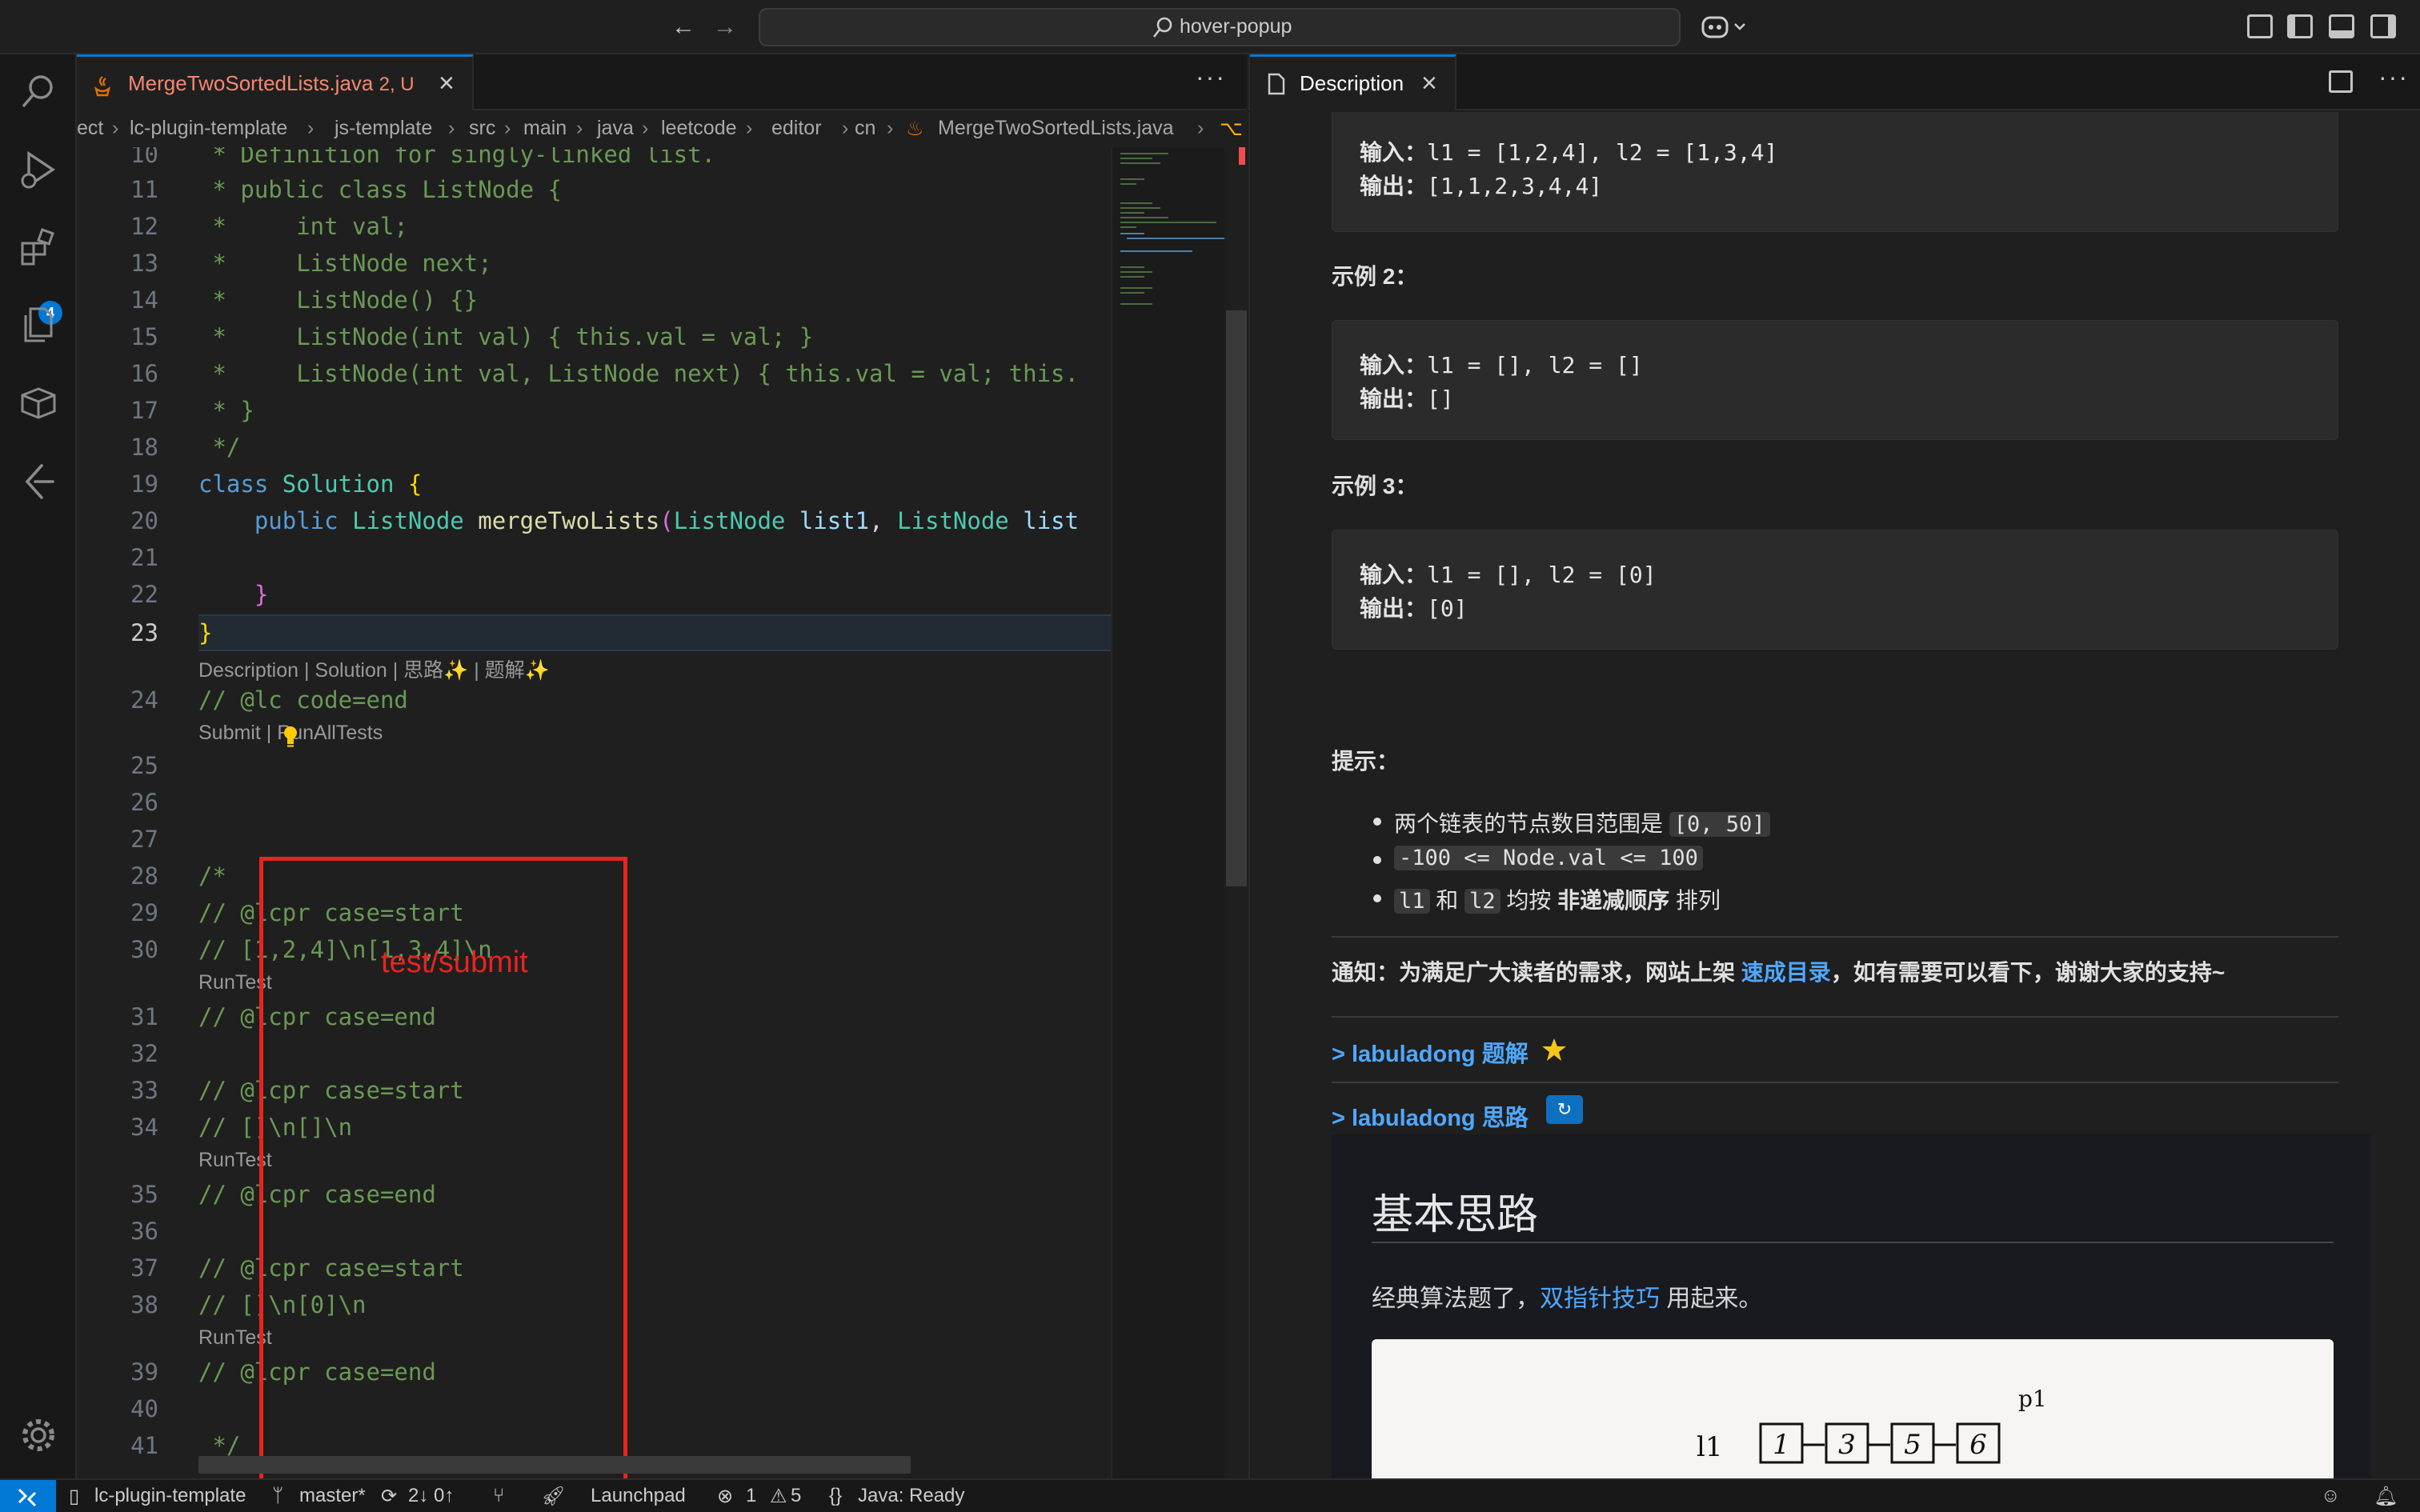 Image resolution: width=2420 pixels, height=1512 pixels. Describe the element at coordinates (1231, 129) in the screenshot. I see `symbol-icon: ⌥` at that location.